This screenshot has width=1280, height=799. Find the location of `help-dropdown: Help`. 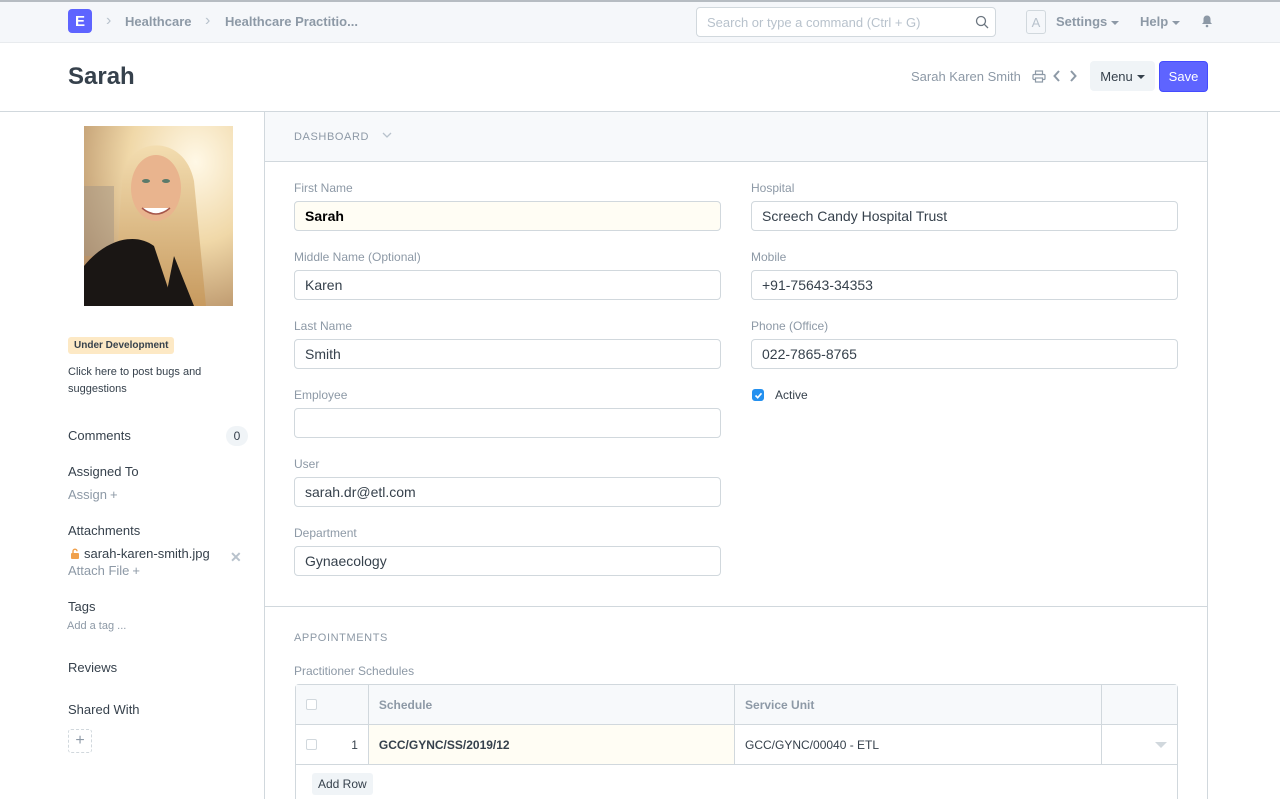

help-dropdown: Help is located at coordinates (1160, 21).